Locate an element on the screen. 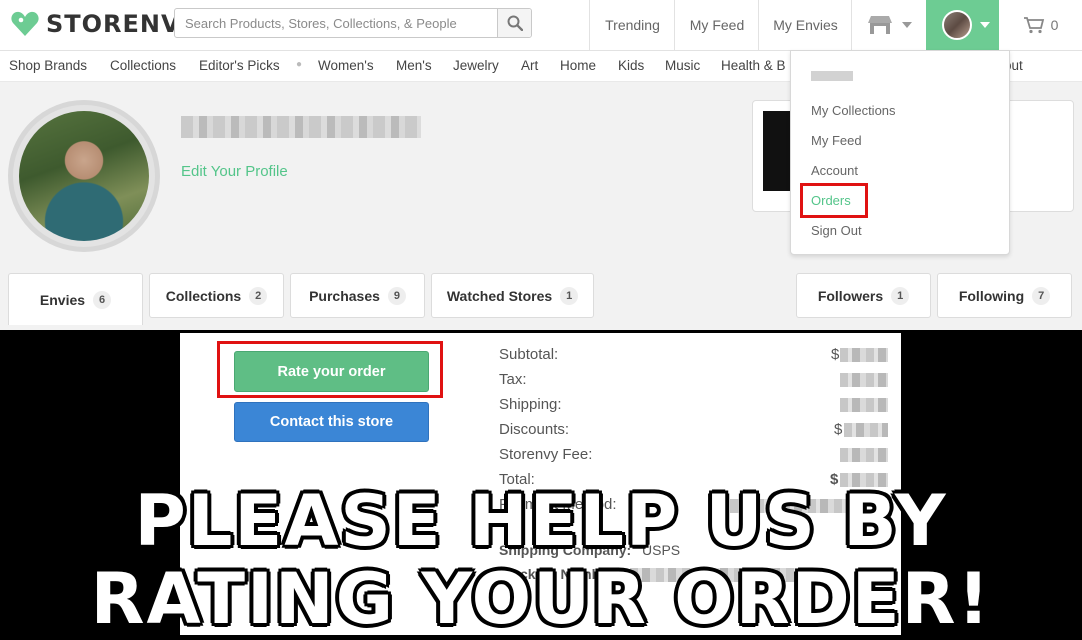  contact-store-button: Contact this store is located at coordinates (331, 422).